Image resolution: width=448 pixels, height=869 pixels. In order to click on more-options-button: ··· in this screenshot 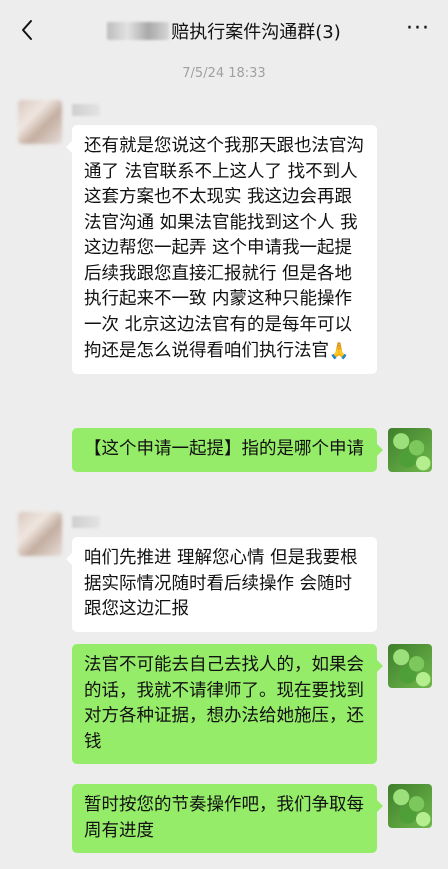, I will do `click(418, 28)`.